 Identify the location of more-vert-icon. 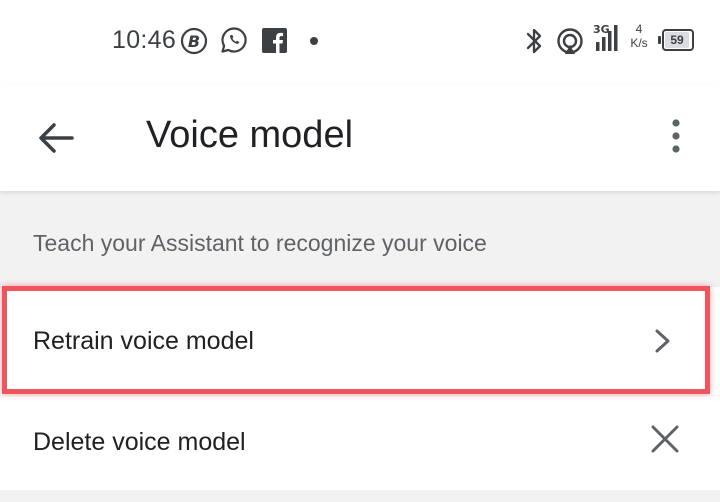
(676, 136).